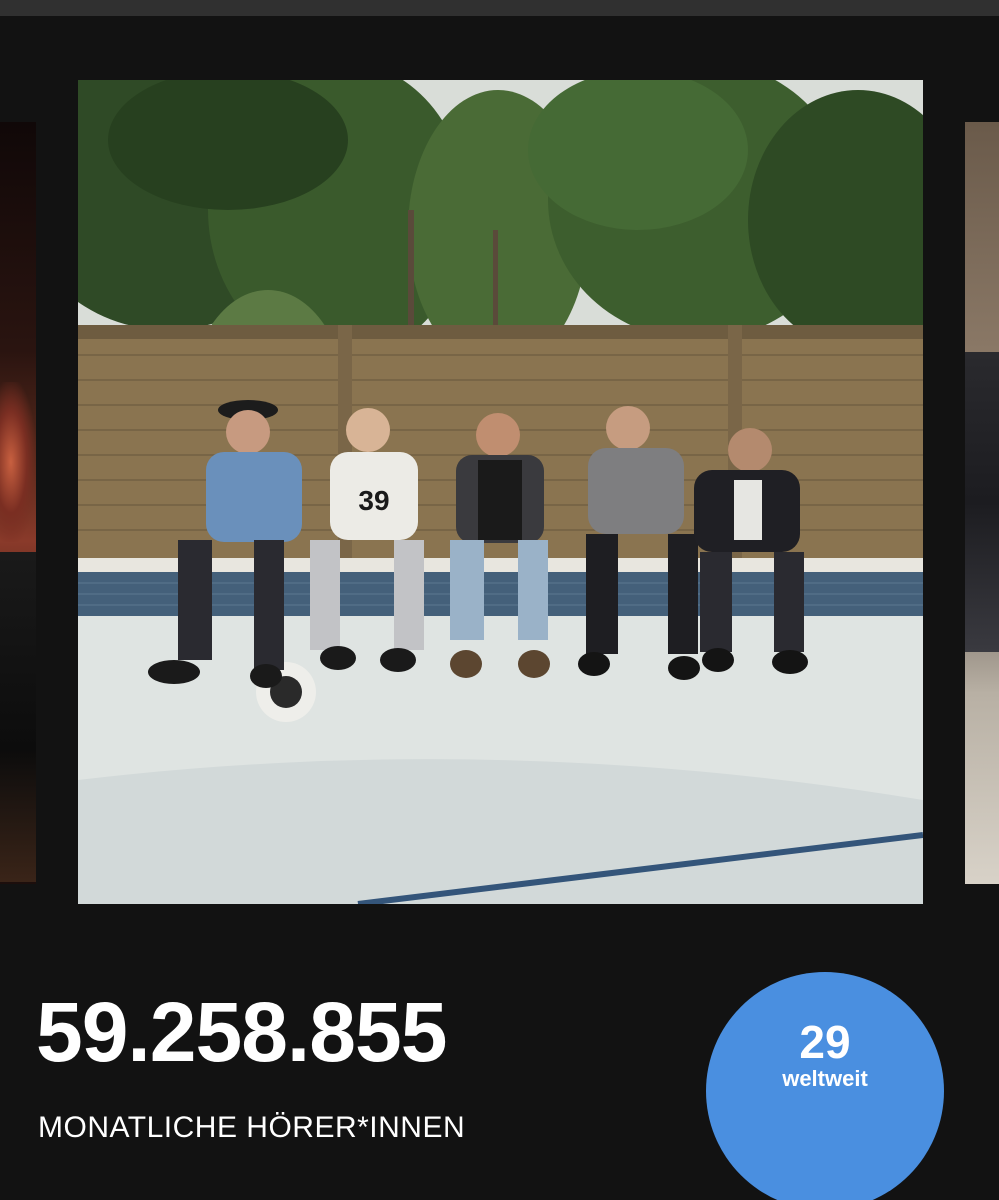  Describe the element at coordinates (982, 503) in the screenshot. I see `carousel-next-image` at that location.